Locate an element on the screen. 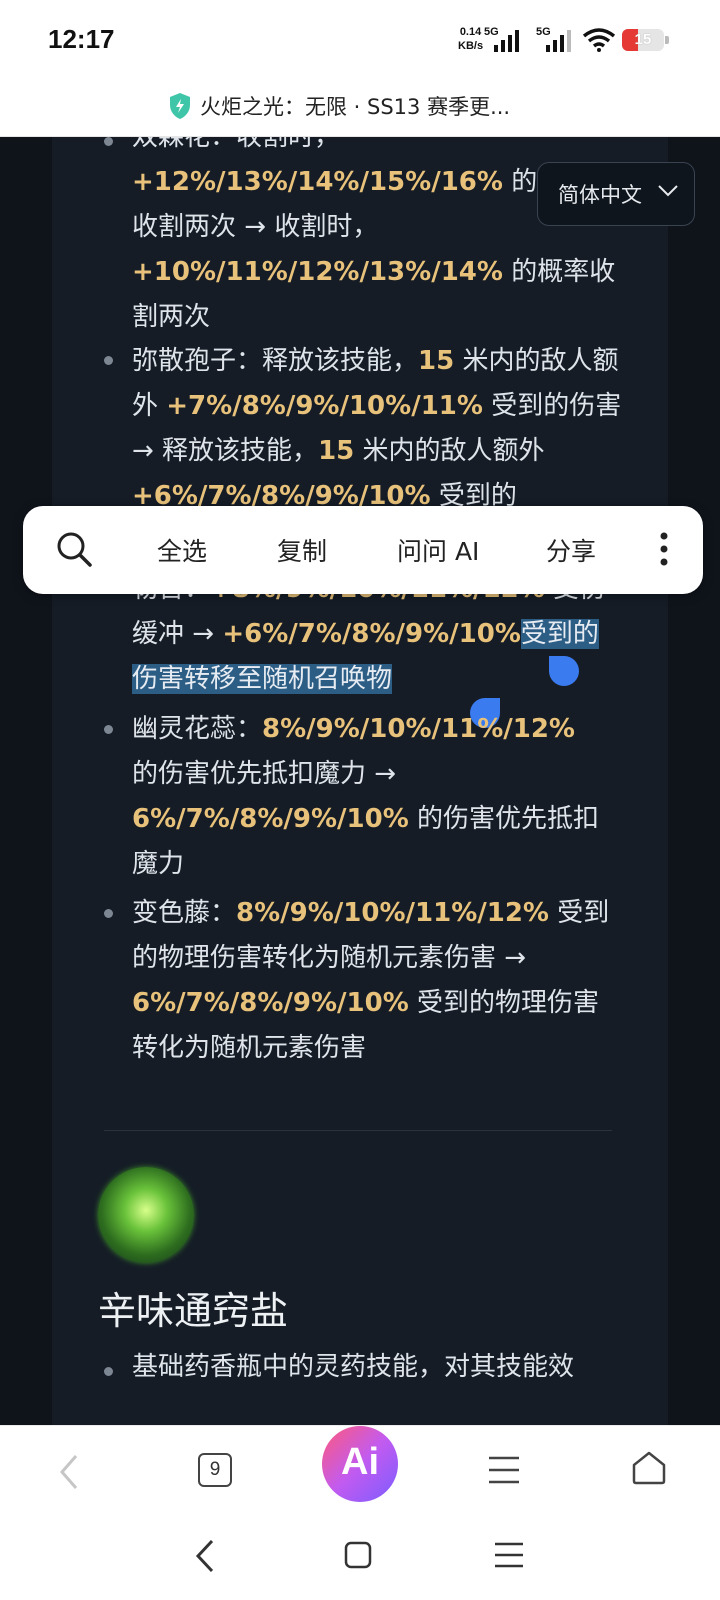 Image resolution: width=720 pixels, height=1600 pixels. language-selector: 简体中文 is located at coordinates (616, 194).